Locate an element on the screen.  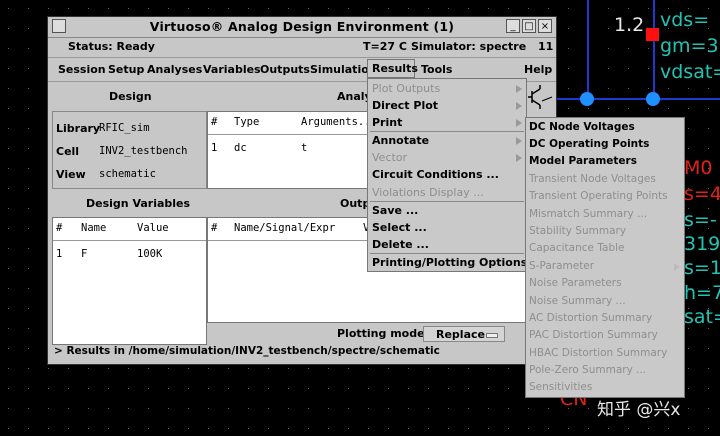
menu-results: Results is located at coordinates (392, 68).